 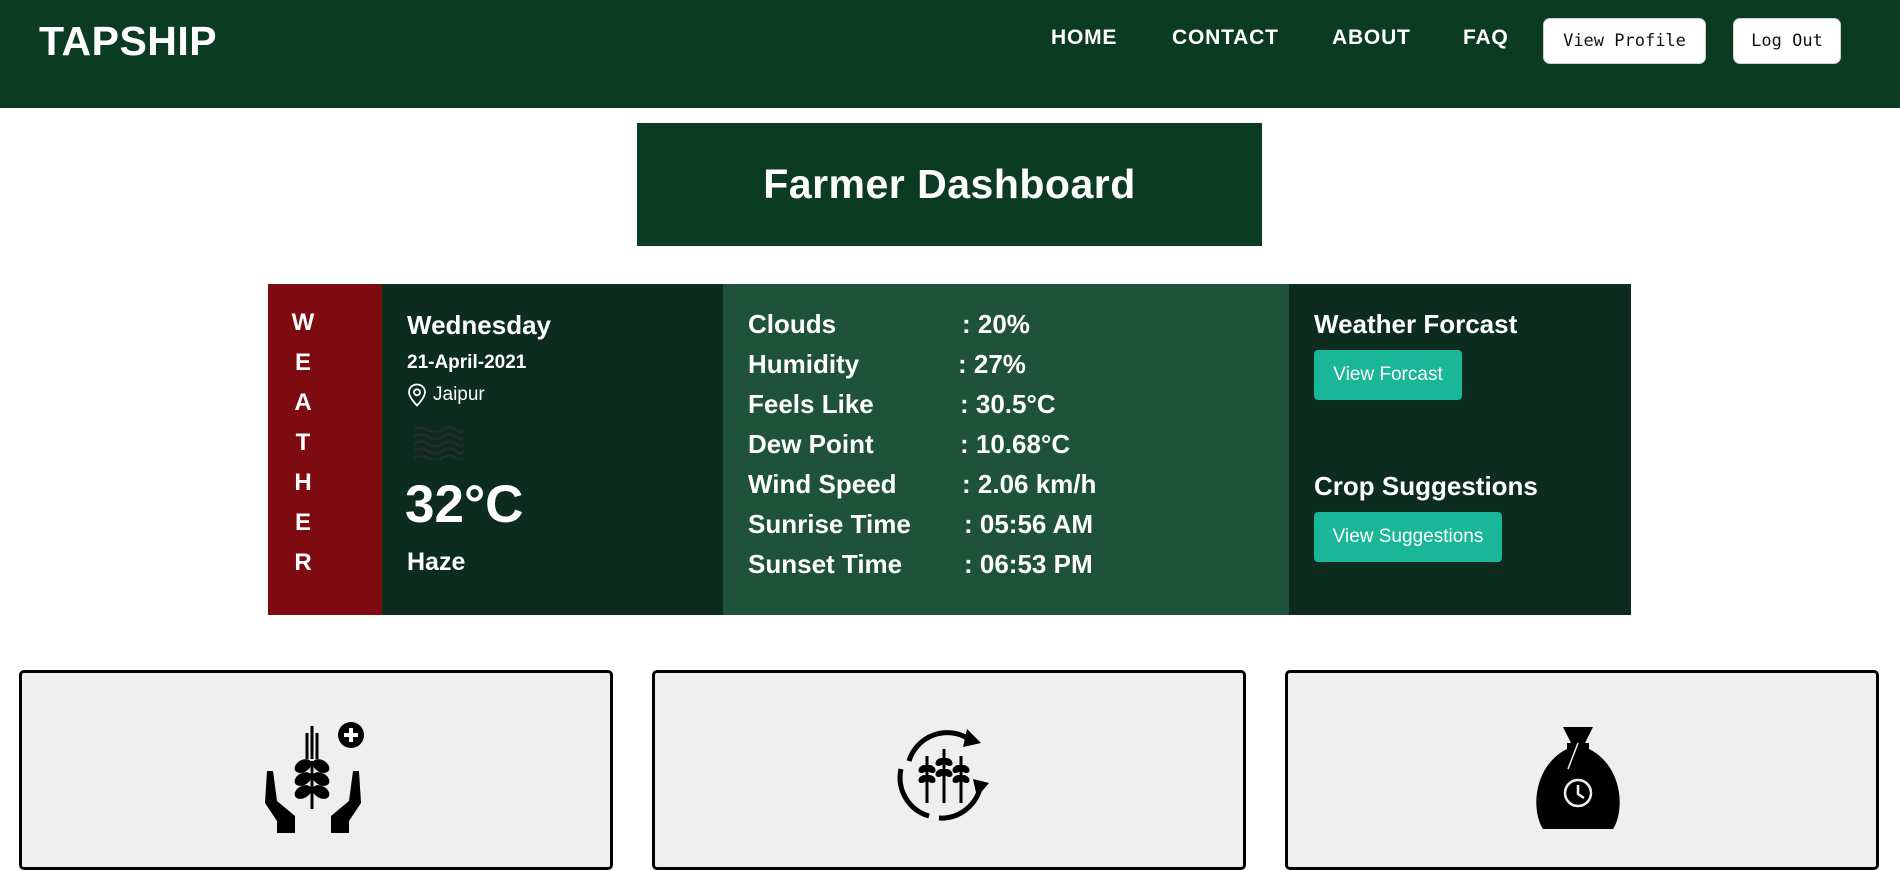 What do you see at coordinates (811, 444) in the screenshot?
I see `detail-label-dew-point: Dew Point` at bounding box center [811, 444].